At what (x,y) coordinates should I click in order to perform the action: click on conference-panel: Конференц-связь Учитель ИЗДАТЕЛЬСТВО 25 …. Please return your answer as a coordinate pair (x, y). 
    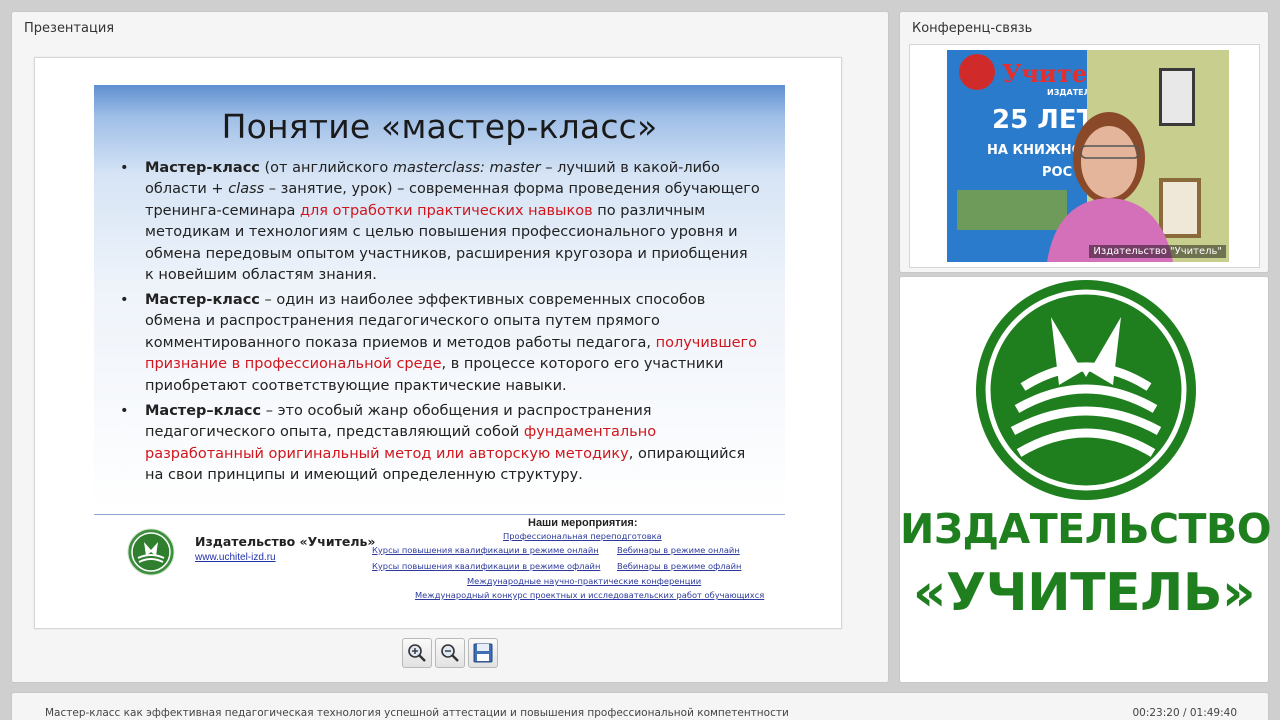
    Looking at the image, I should click on (1084, 142).